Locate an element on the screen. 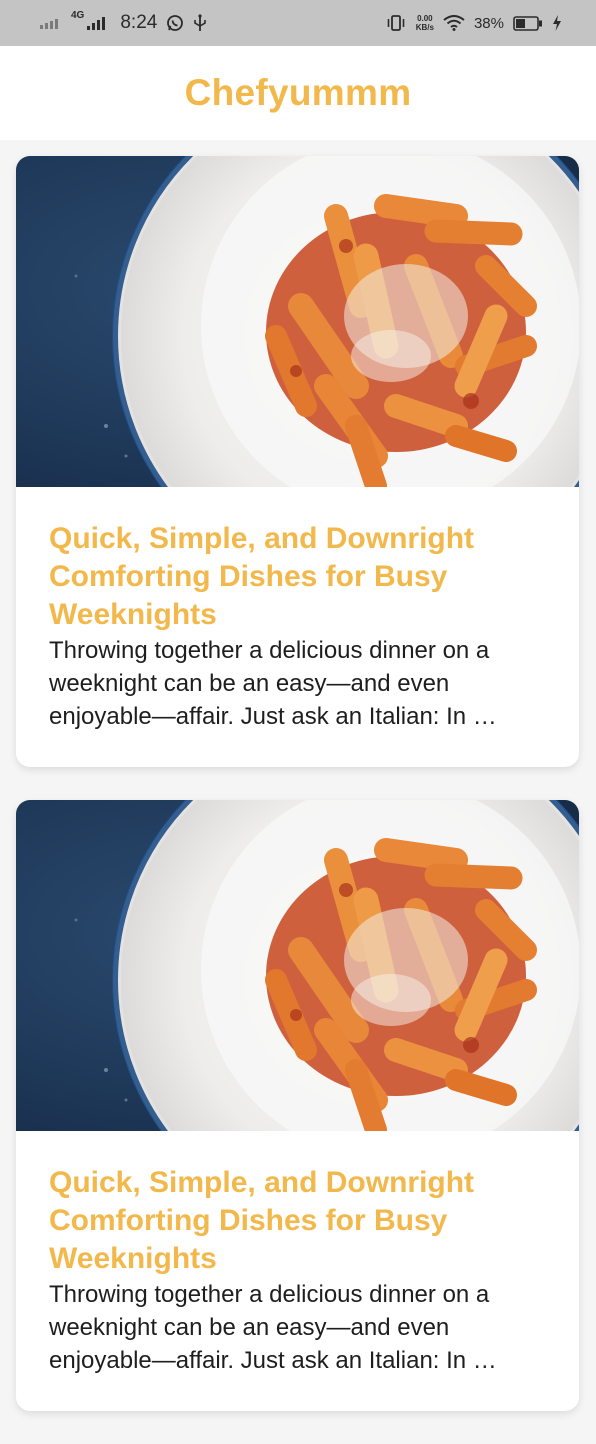  status-bar-right: 0.00 KB/s 38% is located at coordinates (473, 23).